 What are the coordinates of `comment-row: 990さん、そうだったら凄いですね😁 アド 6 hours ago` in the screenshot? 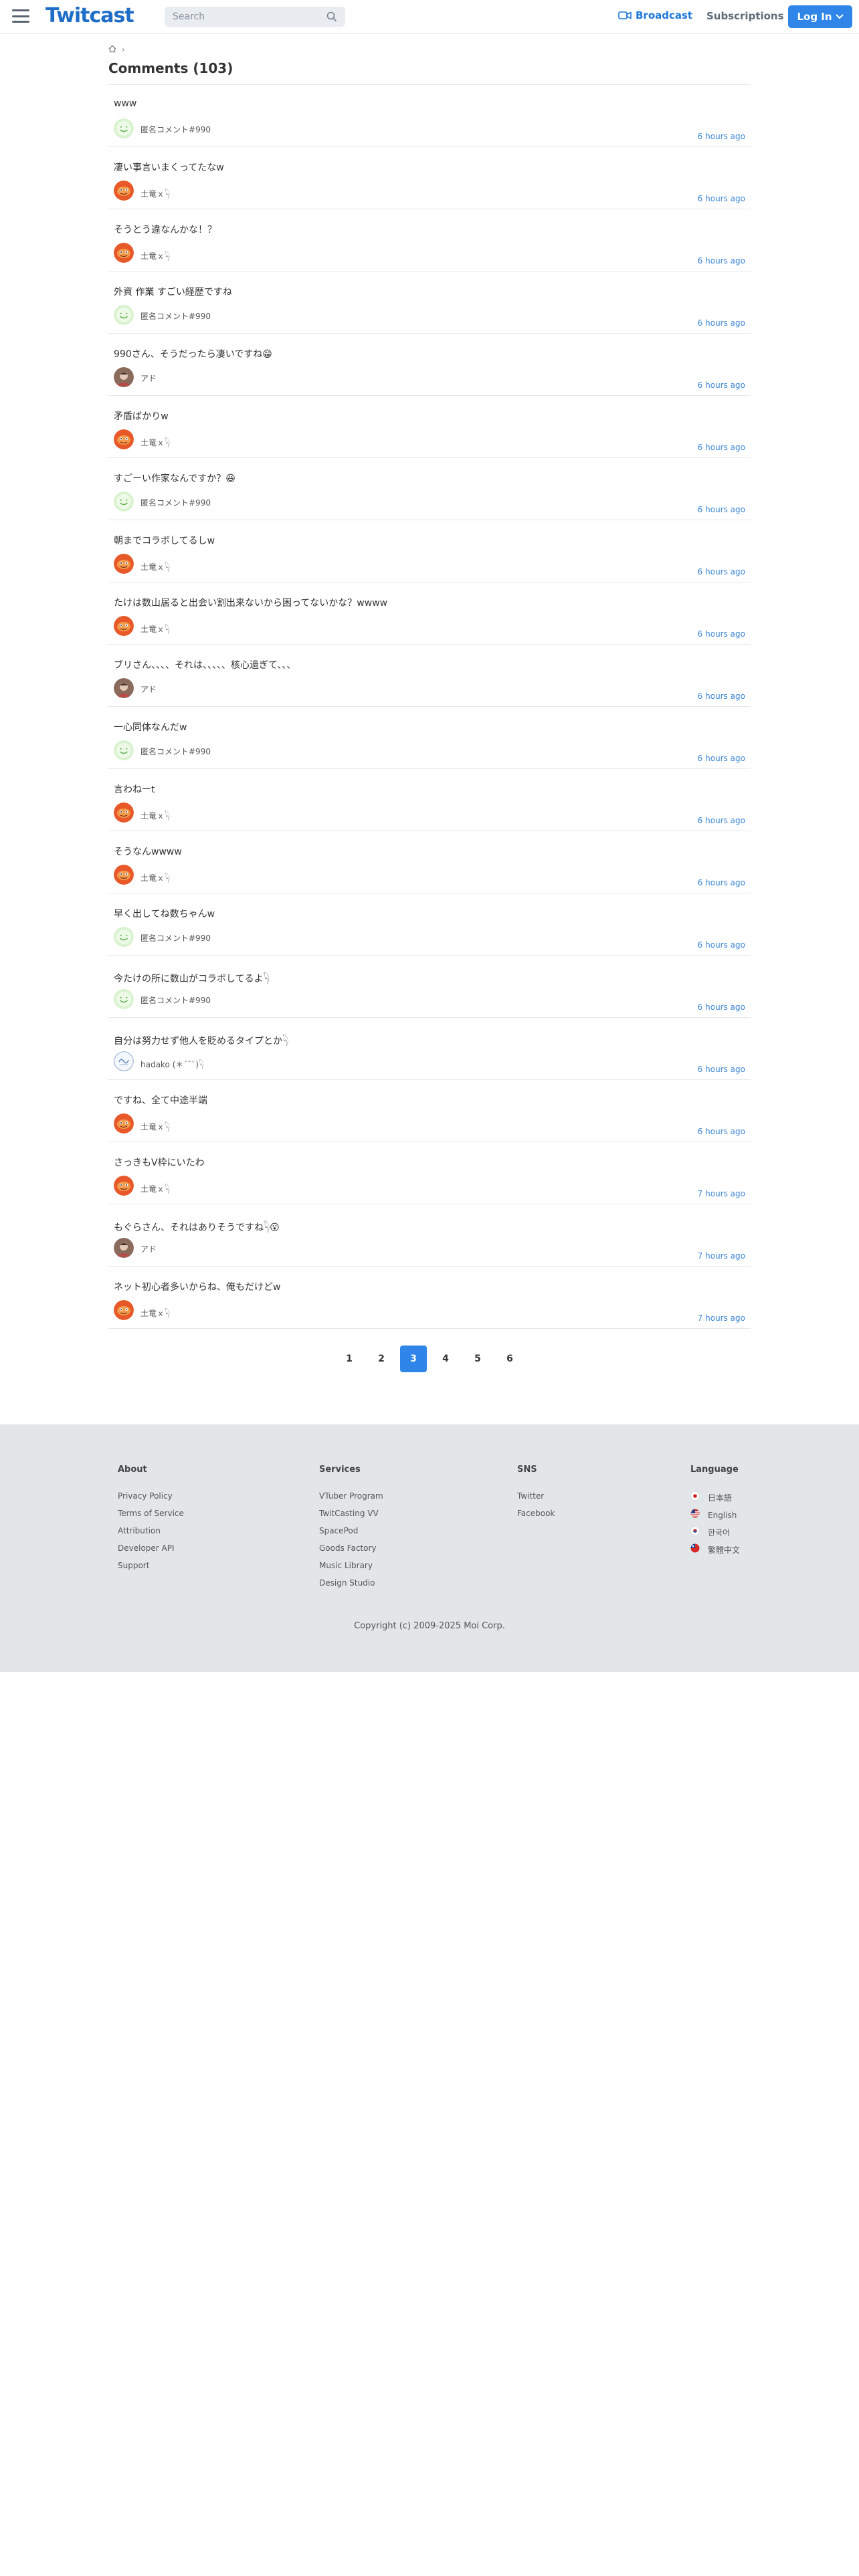 It's located at (429, 365).